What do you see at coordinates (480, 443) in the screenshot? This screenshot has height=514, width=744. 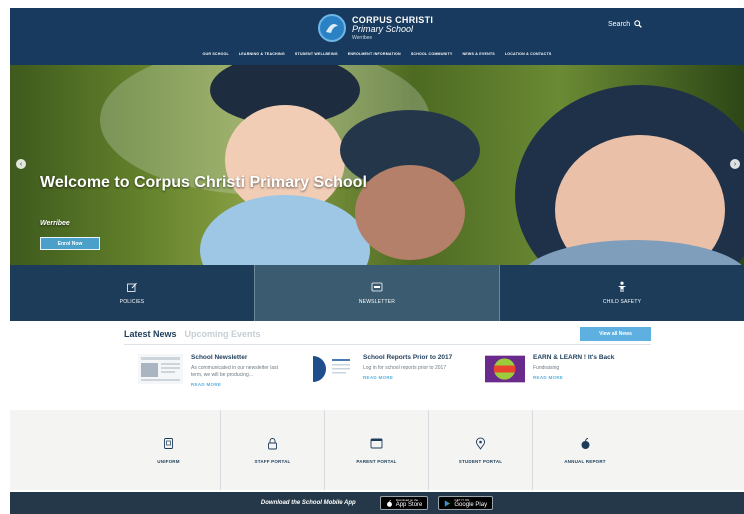 I see `map-pin-icon` at bounding box center [480, 443].